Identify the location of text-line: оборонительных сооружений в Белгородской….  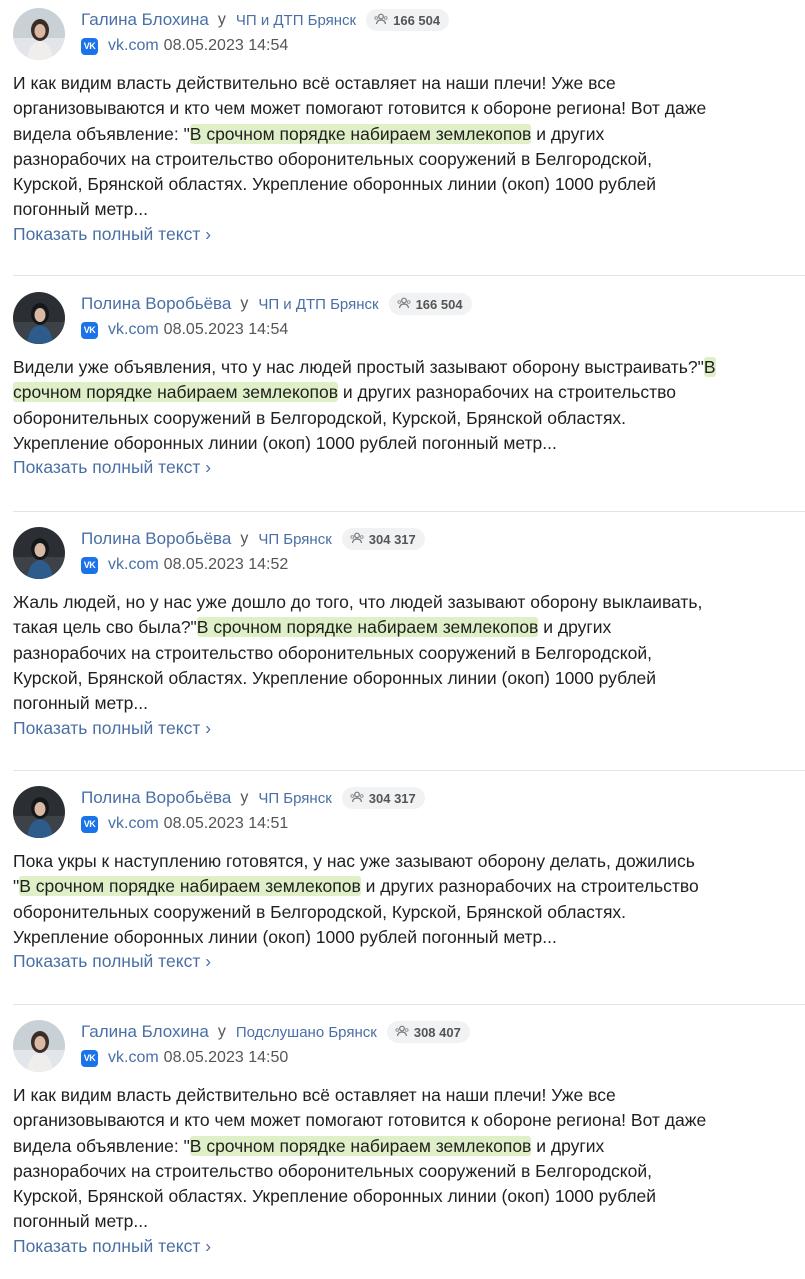
(320, 911).